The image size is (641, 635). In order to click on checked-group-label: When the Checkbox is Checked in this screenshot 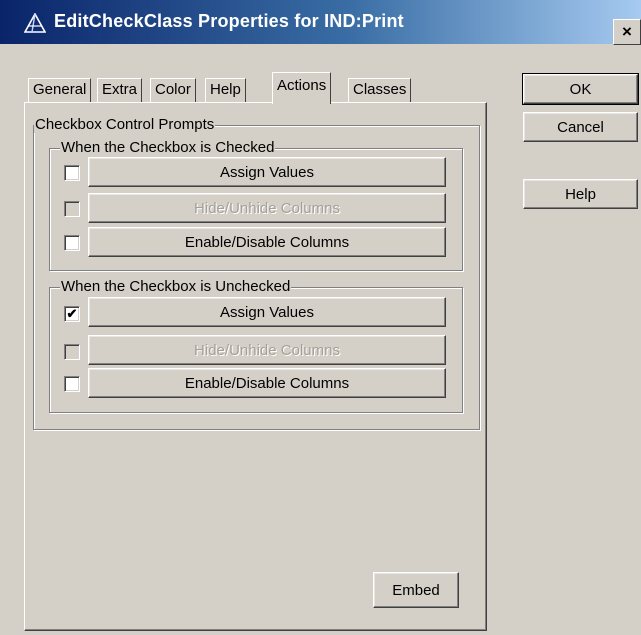, I will do `click(168, 147)`.